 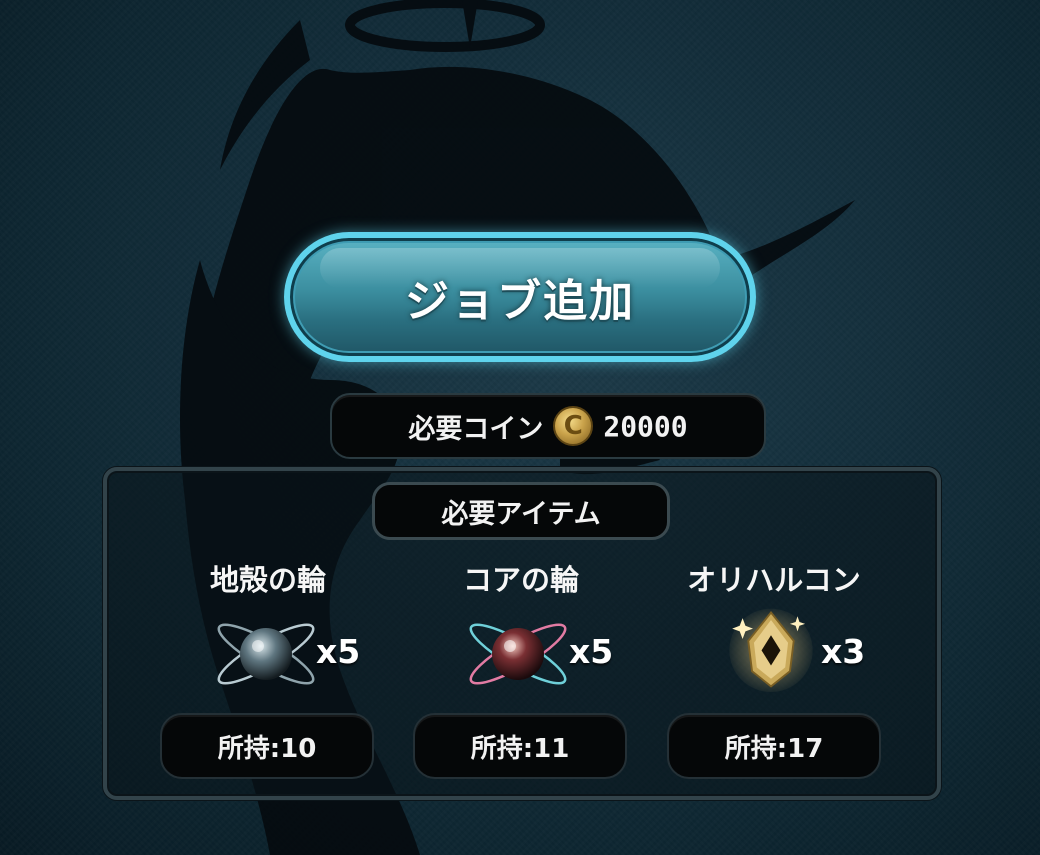 I want to click on required-coin-label: 必要コイン, so click(x=476, y=429).